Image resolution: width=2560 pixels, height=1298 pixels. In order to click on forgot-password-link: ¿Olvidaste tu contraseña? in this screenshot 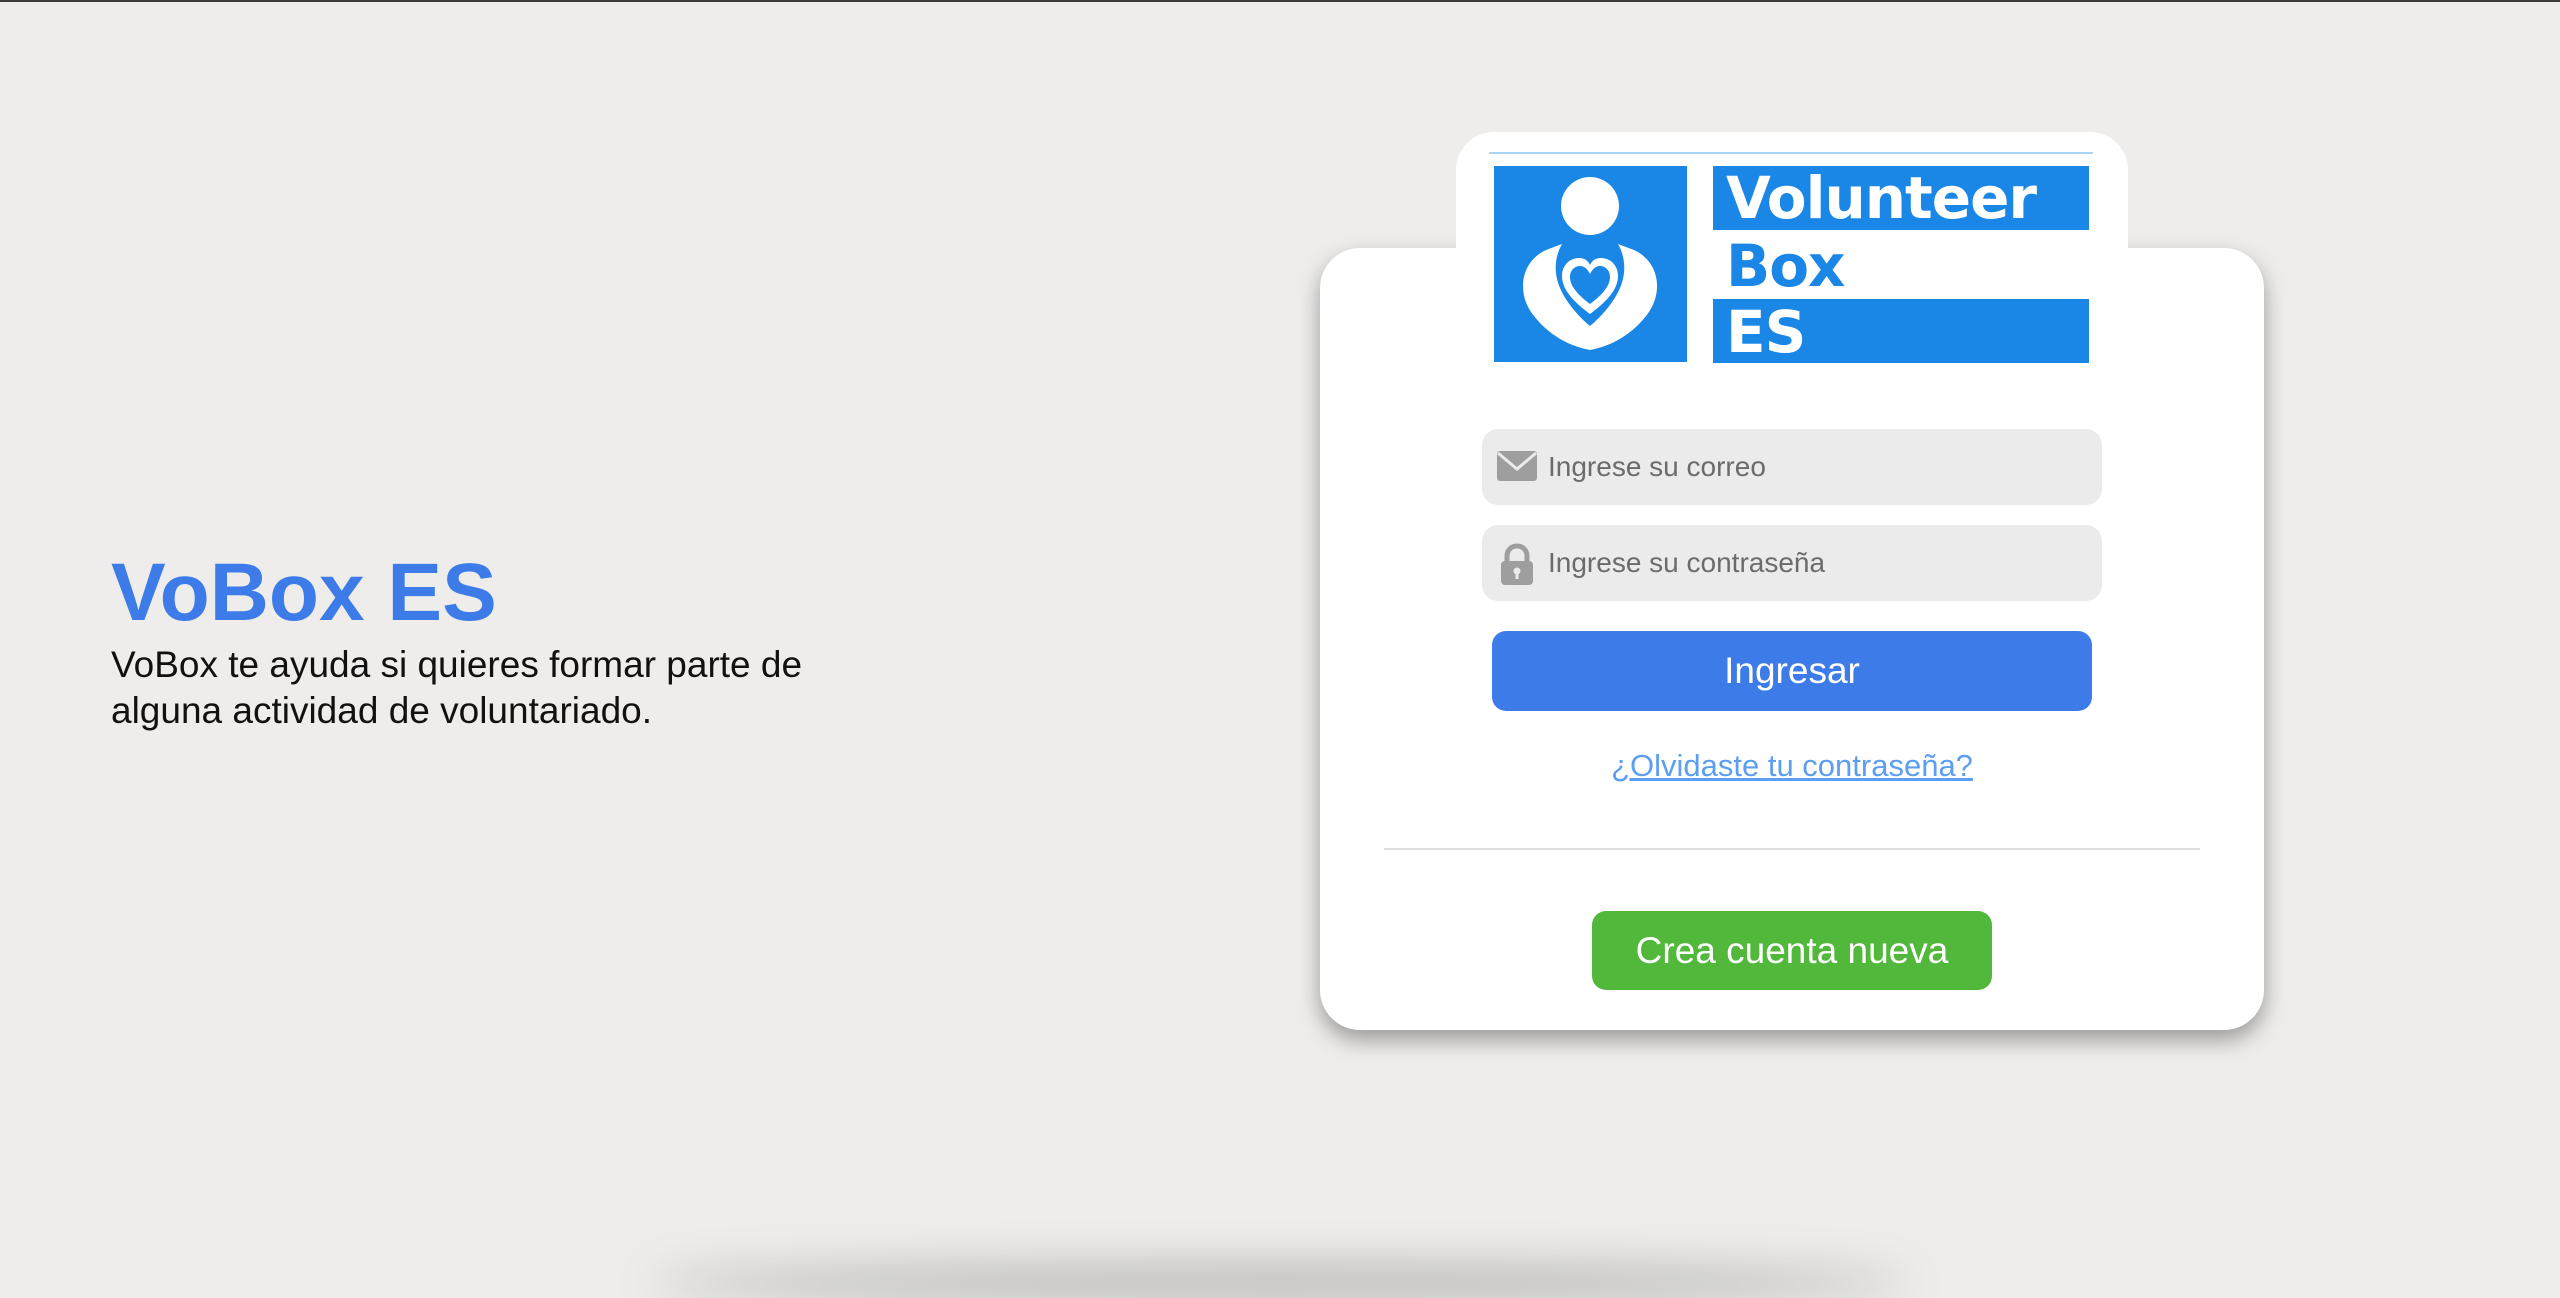, I will do `click(1792, 766)`.